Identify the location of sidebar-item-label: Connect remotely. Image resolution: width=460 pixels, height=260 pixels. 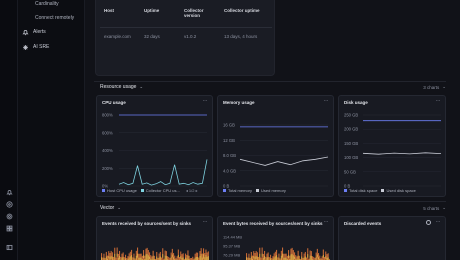
(55, 18).